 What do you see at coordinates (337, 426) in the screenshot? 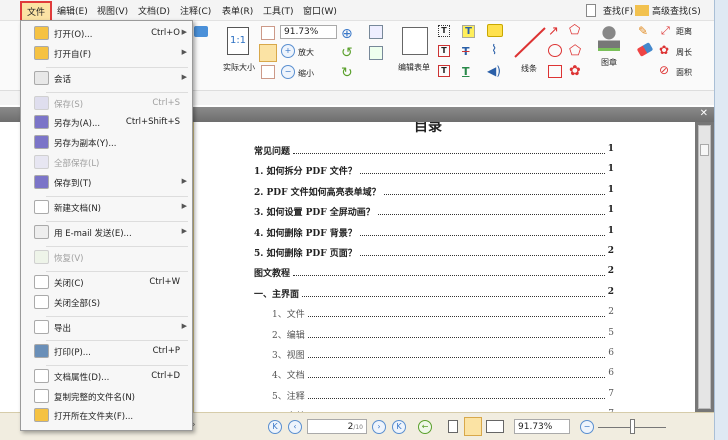
I see `page-input: 2/10` at bounding box center [337, 426].